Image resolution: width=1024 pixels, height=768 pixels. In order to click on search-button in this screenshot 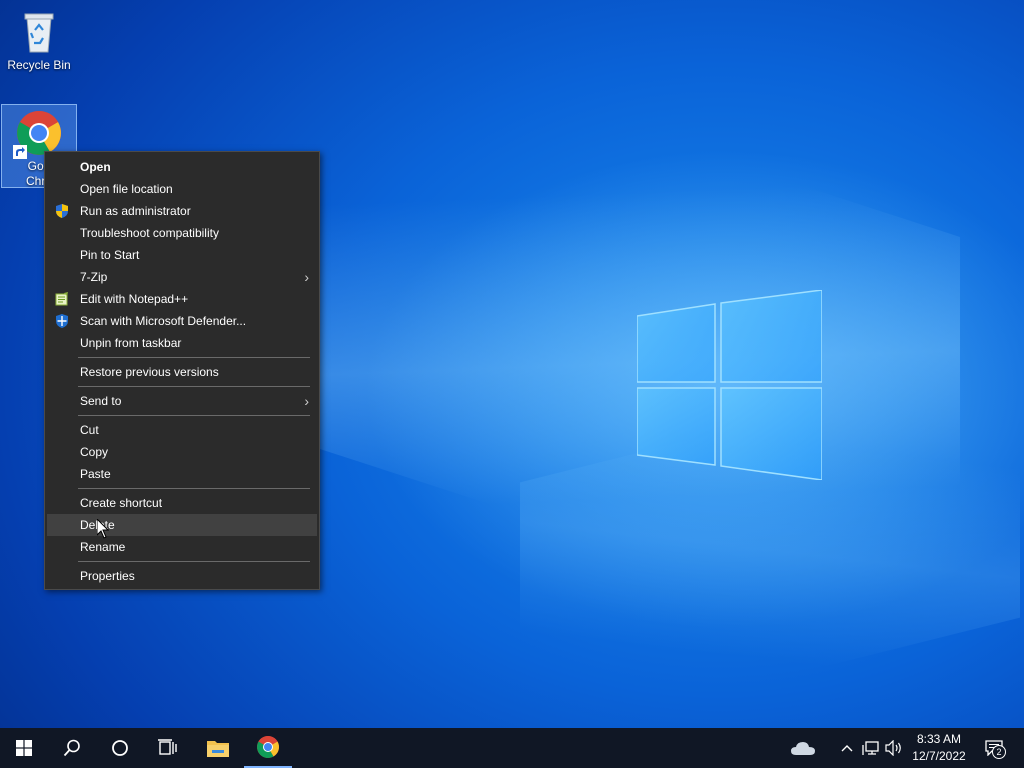, I will do `click(72, 748)`.